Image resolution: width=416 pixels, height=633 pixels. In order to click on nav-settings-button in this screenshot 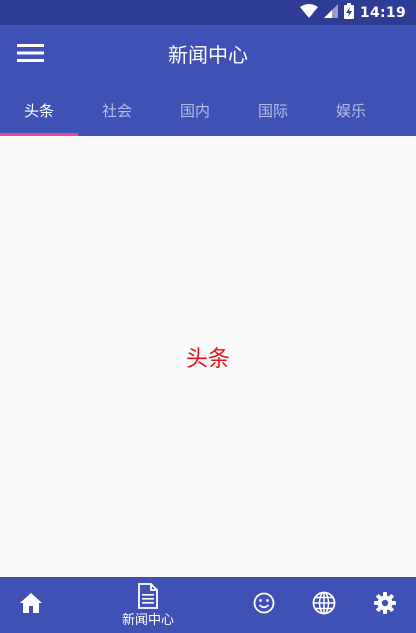, I will do `click(385, 605)`.